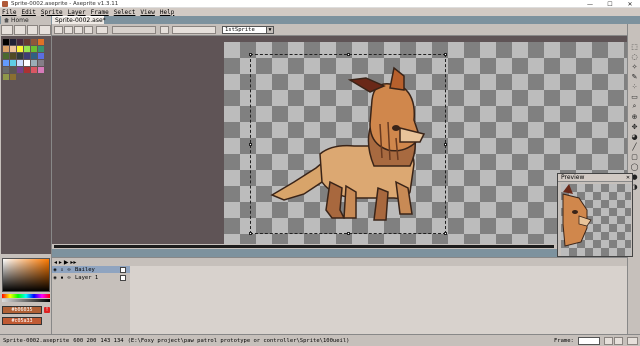  Describe the element at coordinates (125, 12) in the screenshot. I see `menu-select: Select` at that location.